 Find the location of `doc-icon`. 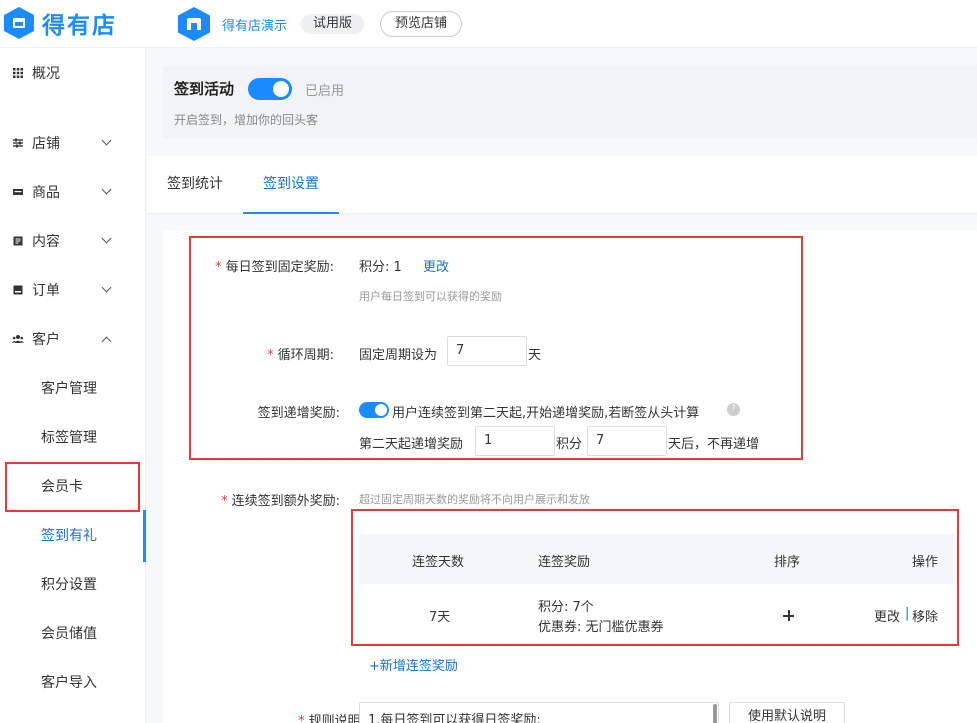

doc-icon is located at coordinates (18, 241).